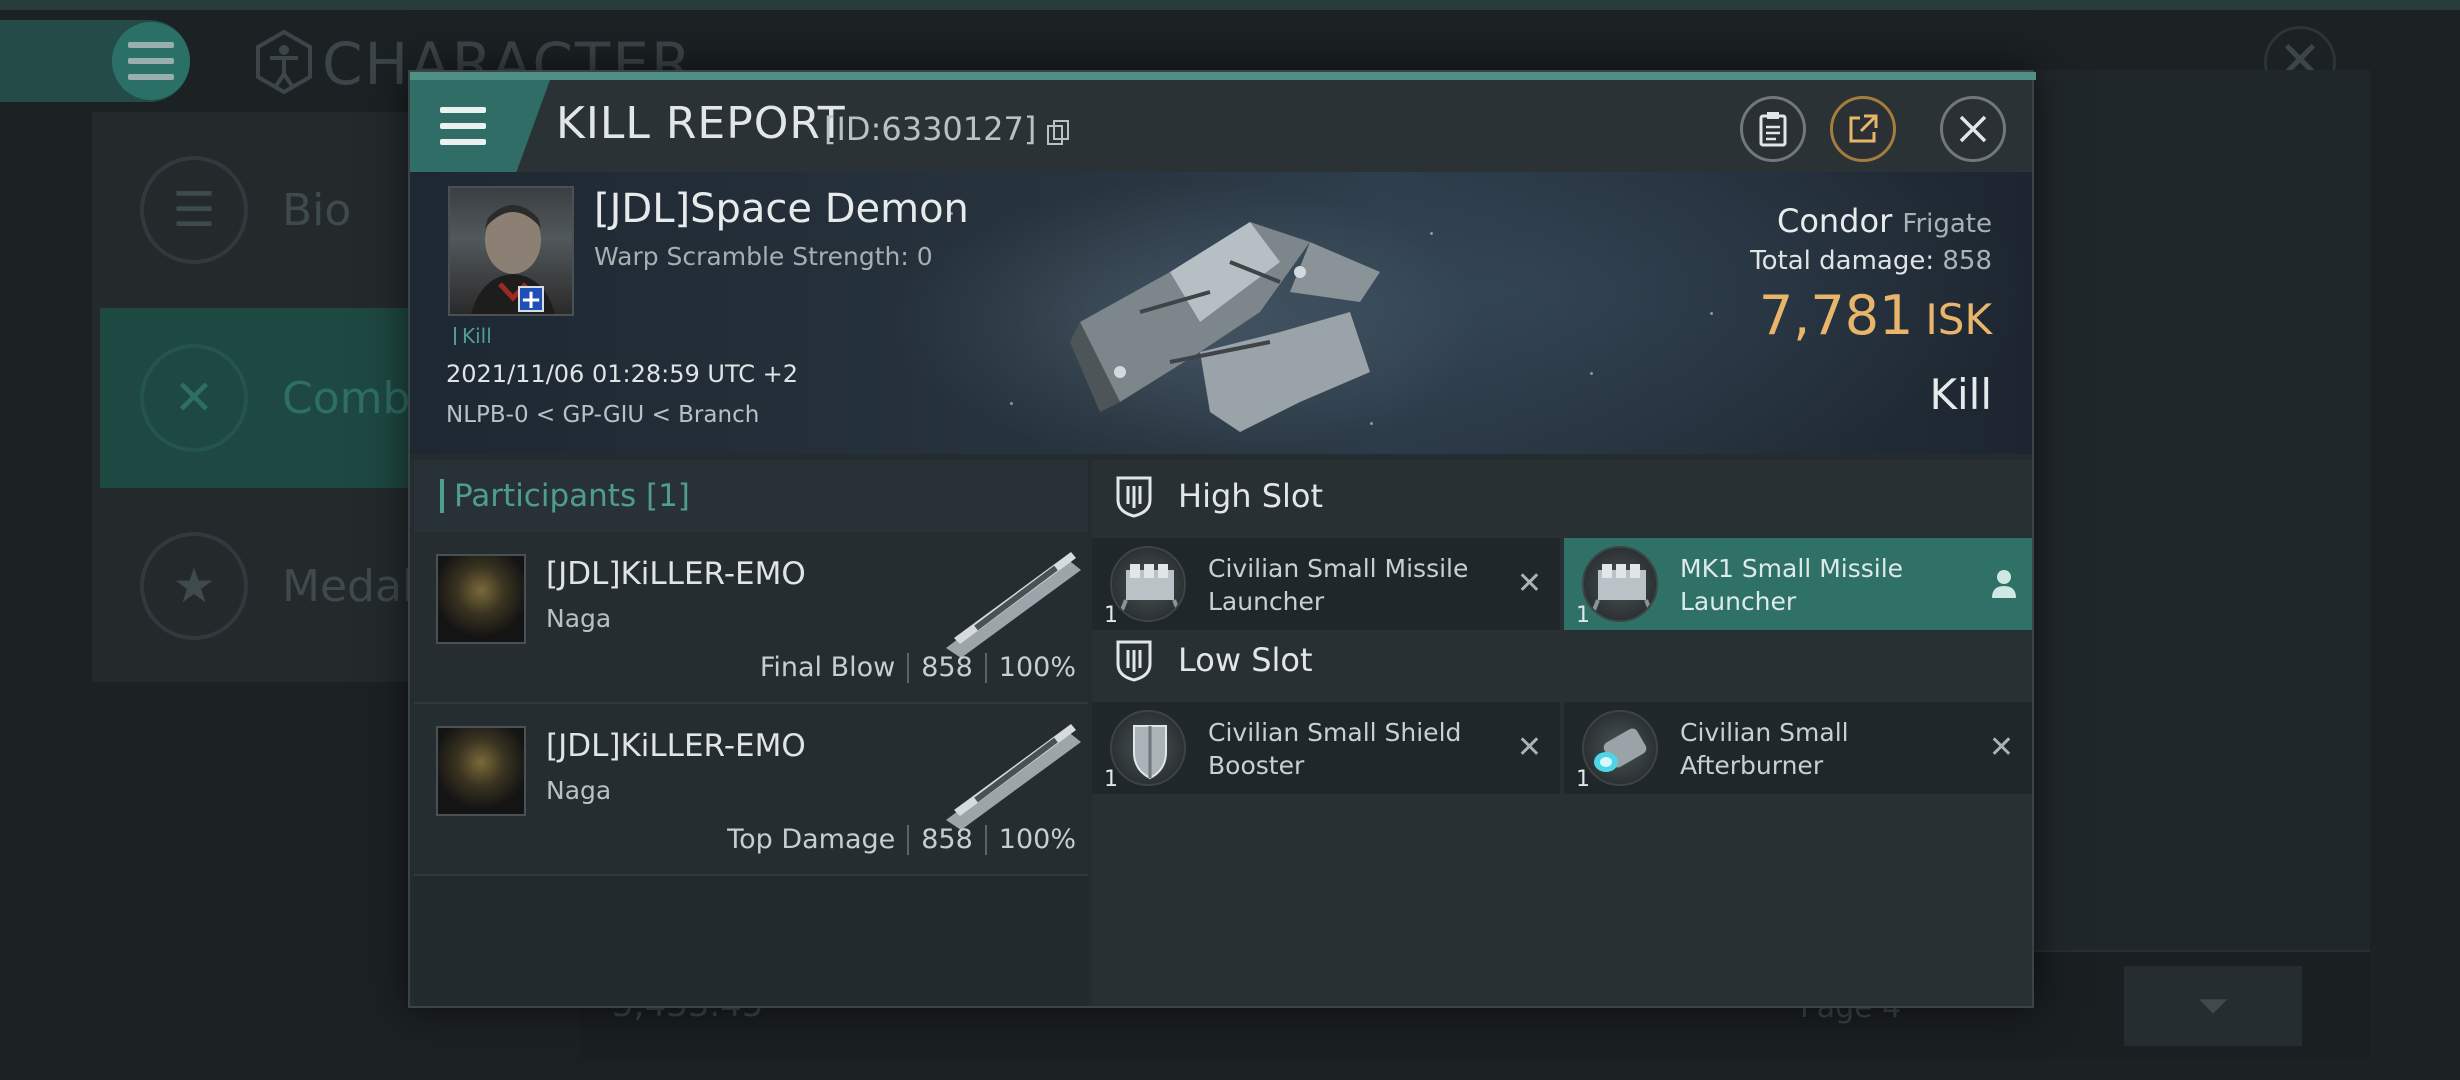  What do you see at coordinates (1562, 660) in the screenshot?
I see `low-slot-header: Low Slot` at bounding box center [1562, 660].